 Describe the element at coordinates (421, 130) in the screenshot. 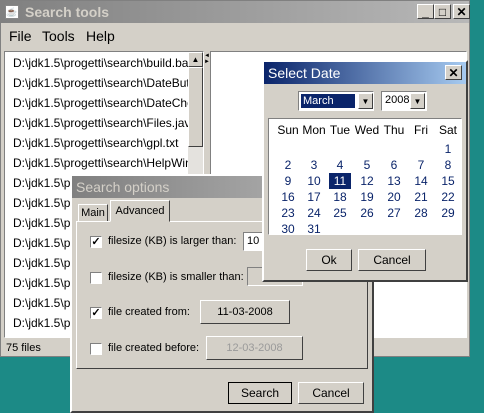

I see `weekday-header: Fri` at that location.